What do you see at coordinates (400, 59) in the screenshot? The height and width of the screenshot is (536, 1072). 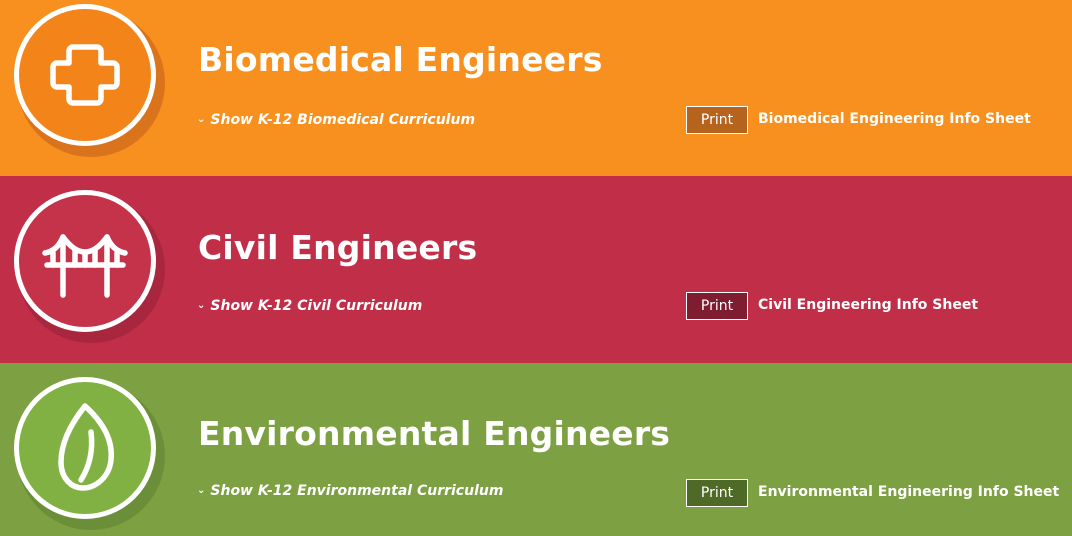 I see `section-title: Biomedical Engineers` at bounding box center [400, 59].